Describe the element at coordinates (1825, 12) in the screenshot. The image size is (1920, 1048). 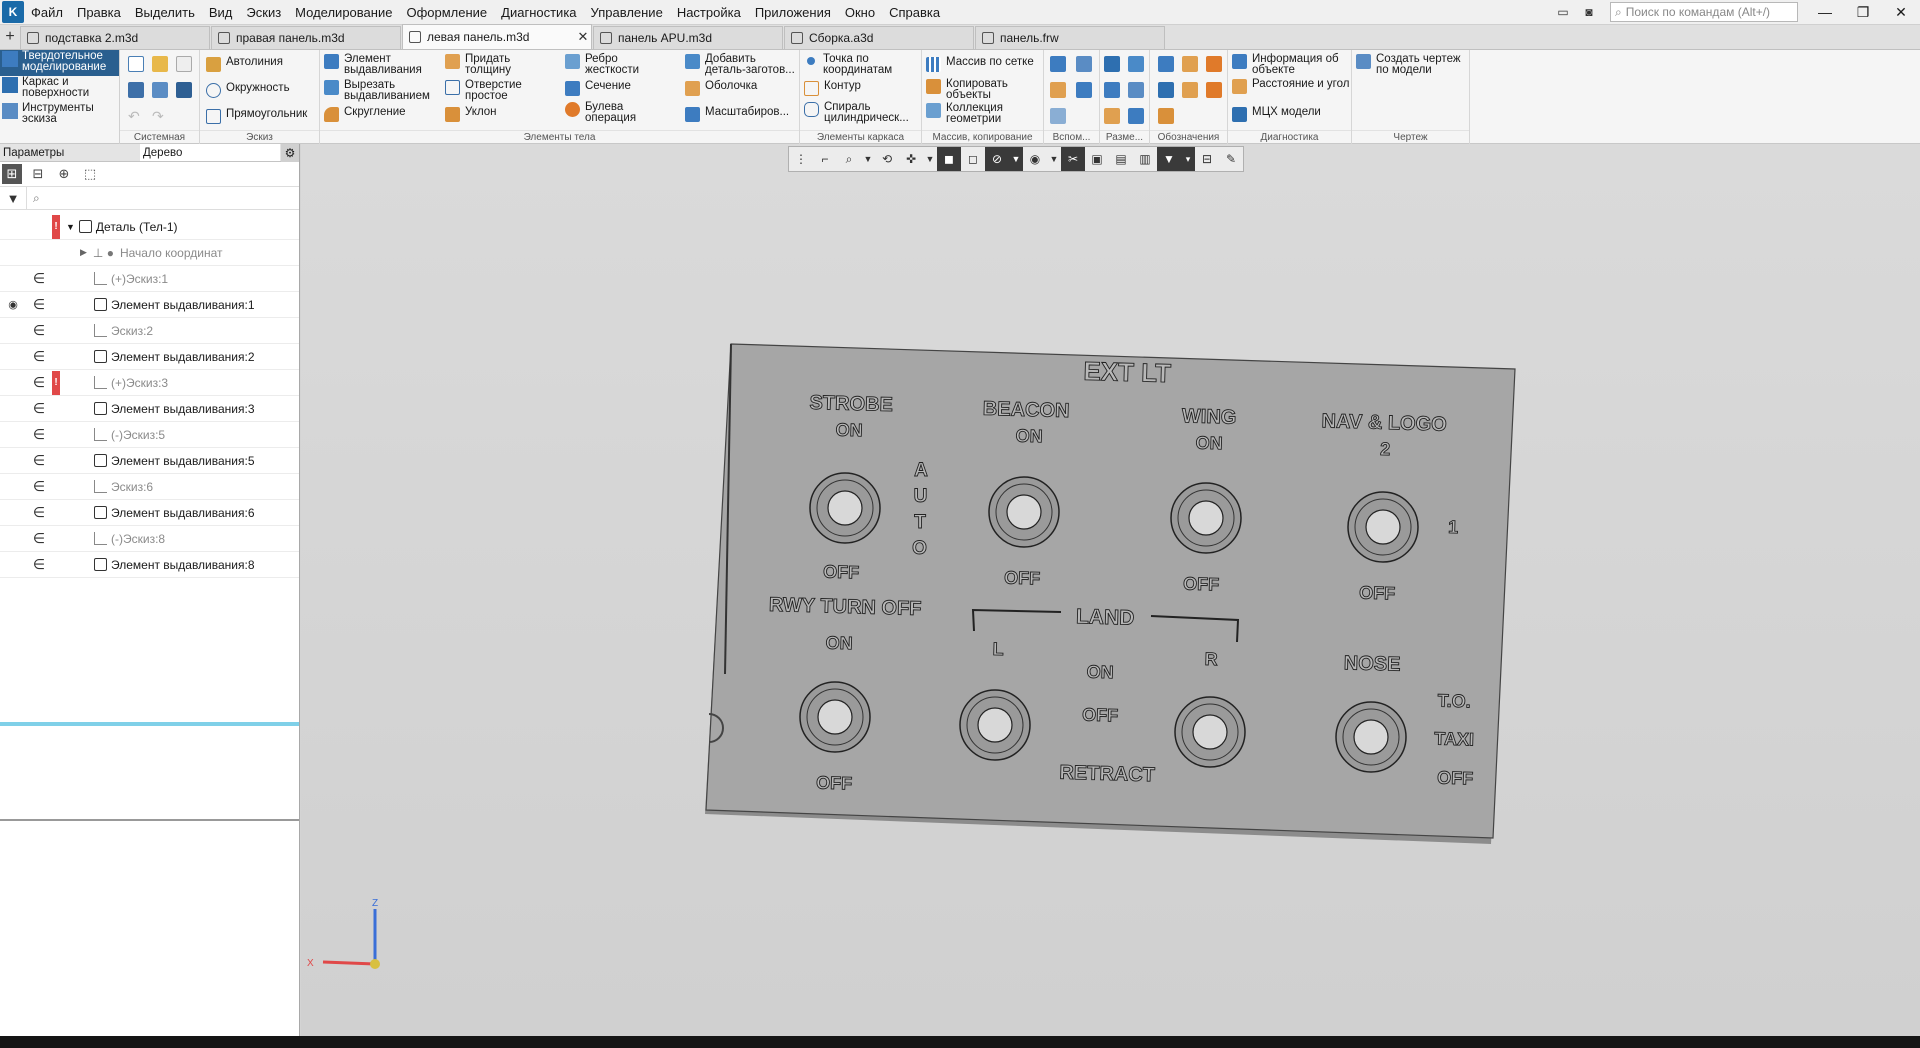
I see `minimize-icon: —` at that location.